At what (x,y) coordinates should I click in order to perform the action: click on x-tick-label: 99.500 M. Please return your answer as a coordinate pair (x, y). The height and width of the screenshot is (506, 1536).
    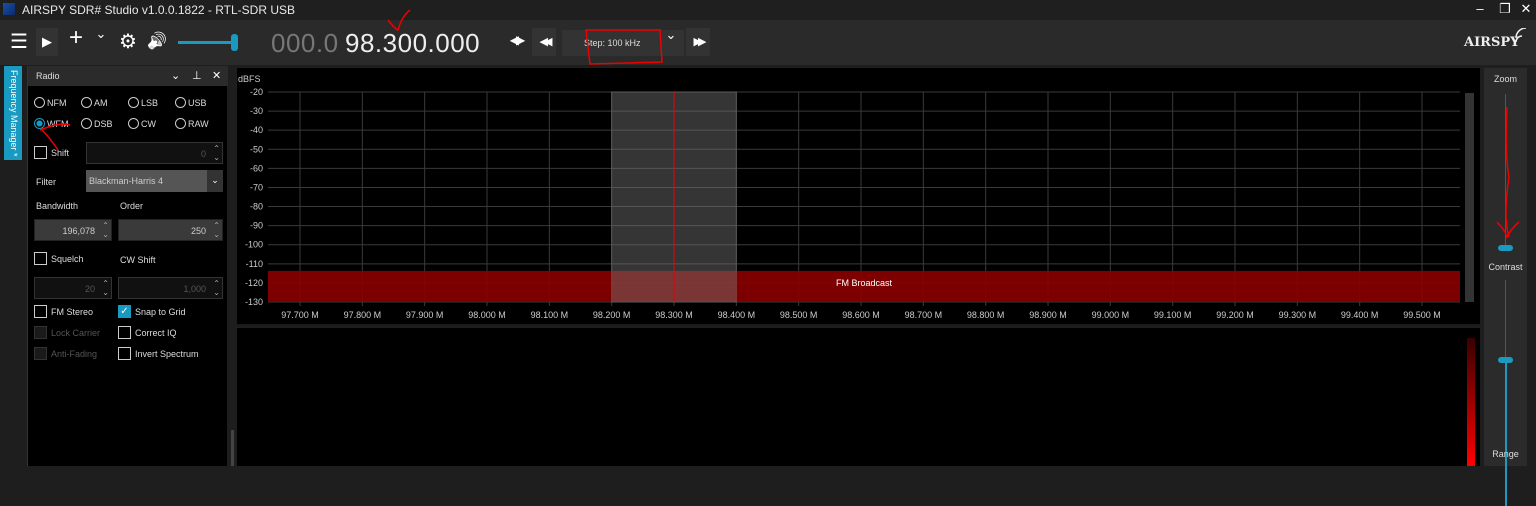
    Looking at the image, I should click on (1422, 315).